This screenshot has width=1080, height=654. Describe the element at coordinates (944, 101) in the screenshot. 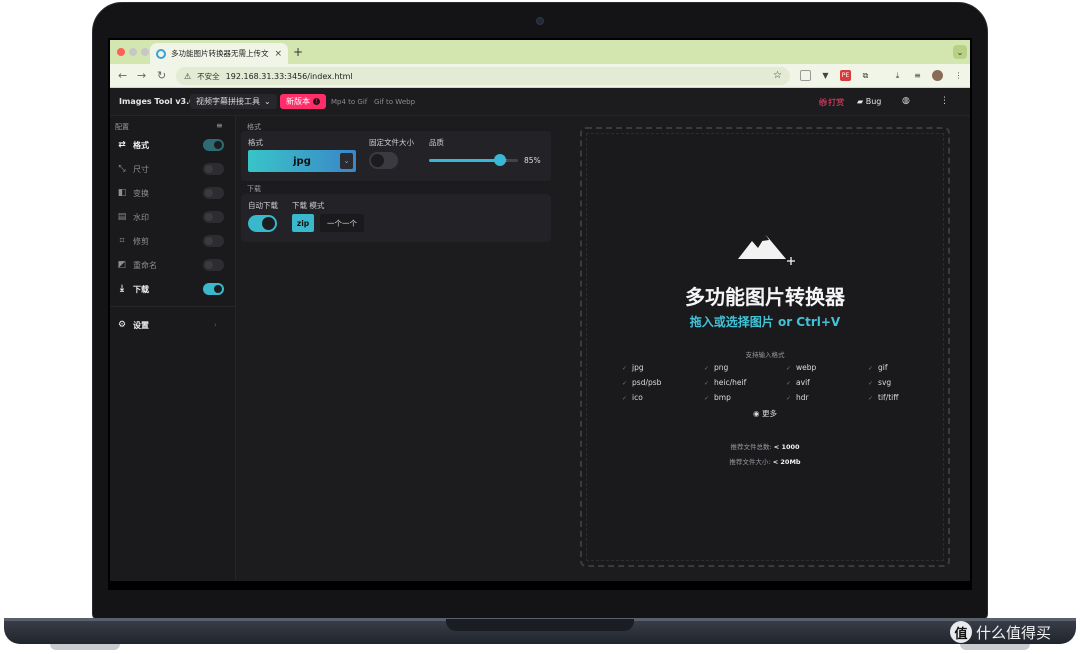

I see `more-menu-icon: ⋮` at that location.